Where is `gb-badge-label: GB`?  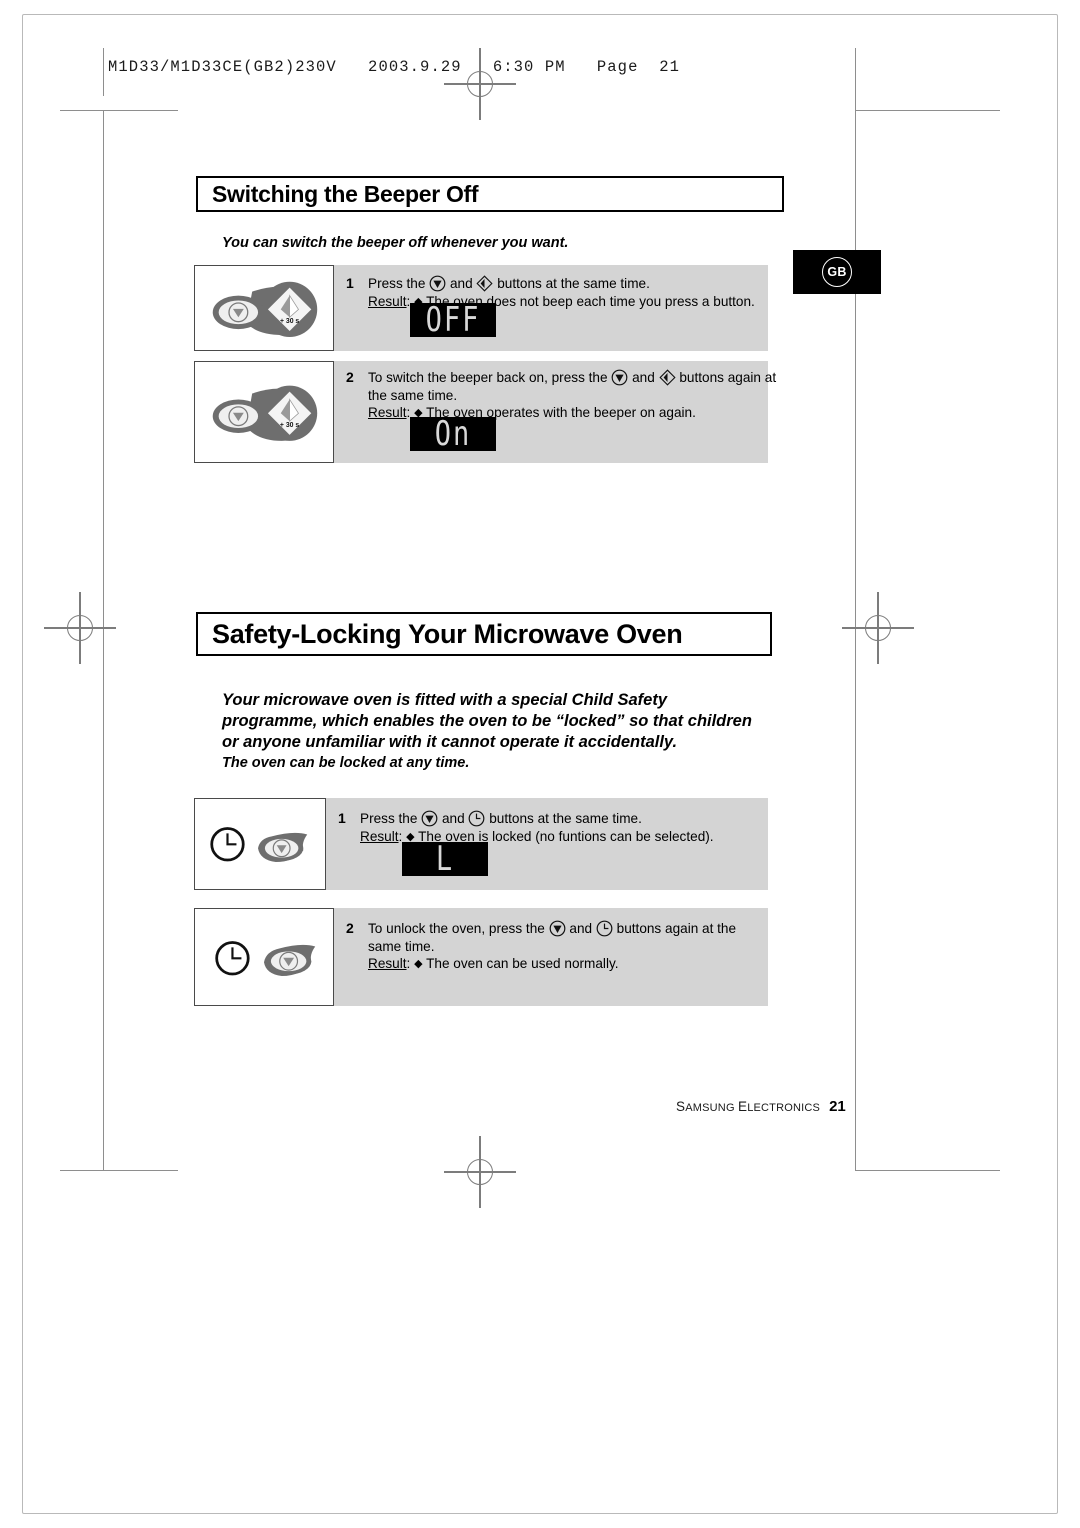 gb-badge-label: GB is located at coordinates (837, 272).